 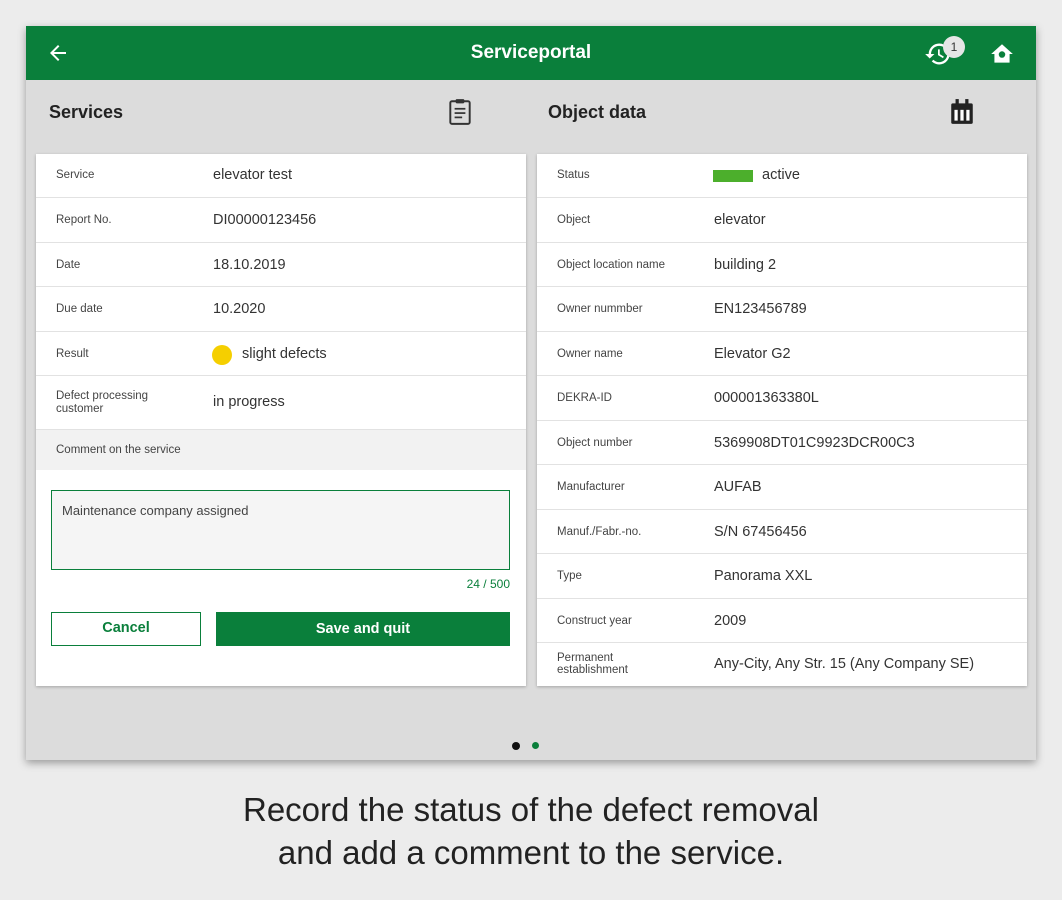 What do you see at coordinates (594, 621) in the screenshot?
I see `construct-year-label: Construct year` at bounding box center [594, 621].